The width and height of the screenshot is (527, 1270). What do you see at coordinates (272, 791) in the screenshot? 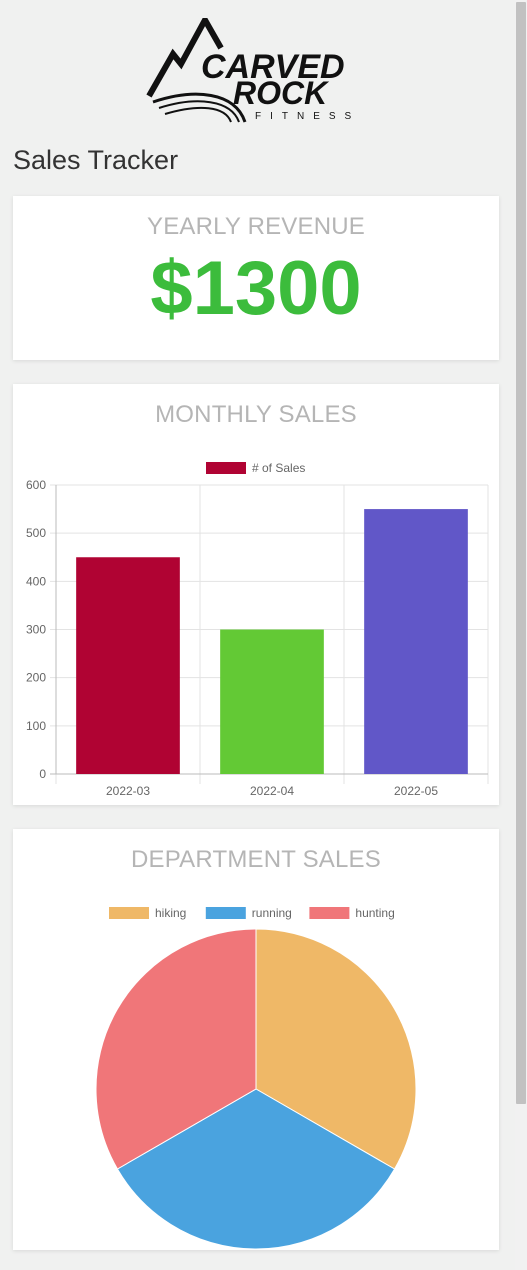
I see `x-tick-label: 2022-04` at bounding box center [272, 791].